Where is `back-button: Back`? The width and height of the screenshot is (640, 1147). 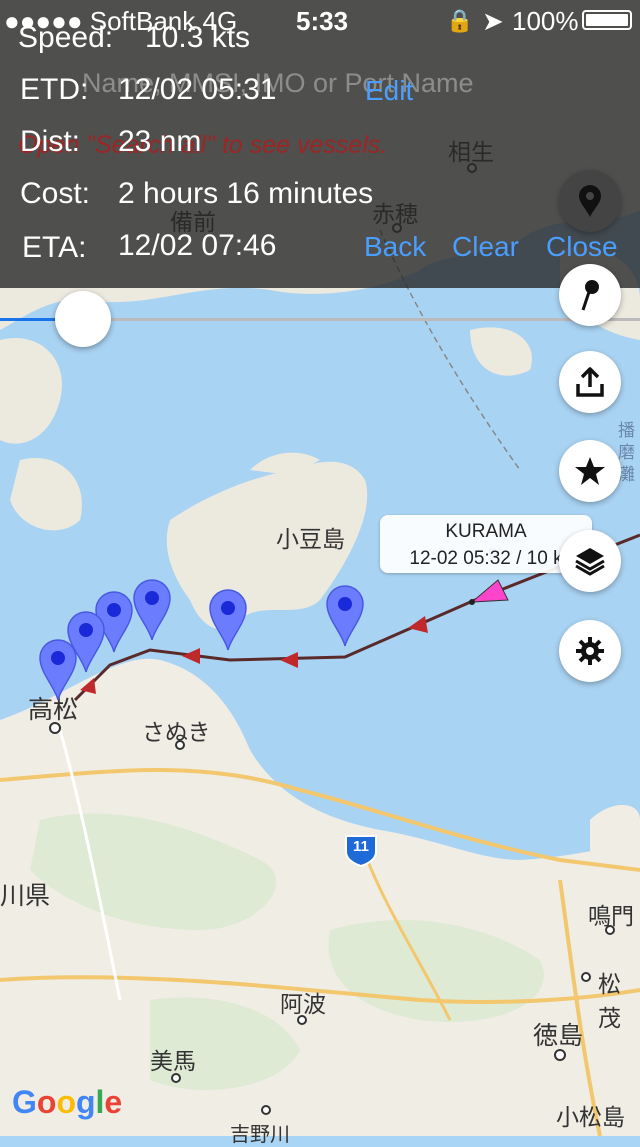 back-button: Back is located at coordinates (395, 247).